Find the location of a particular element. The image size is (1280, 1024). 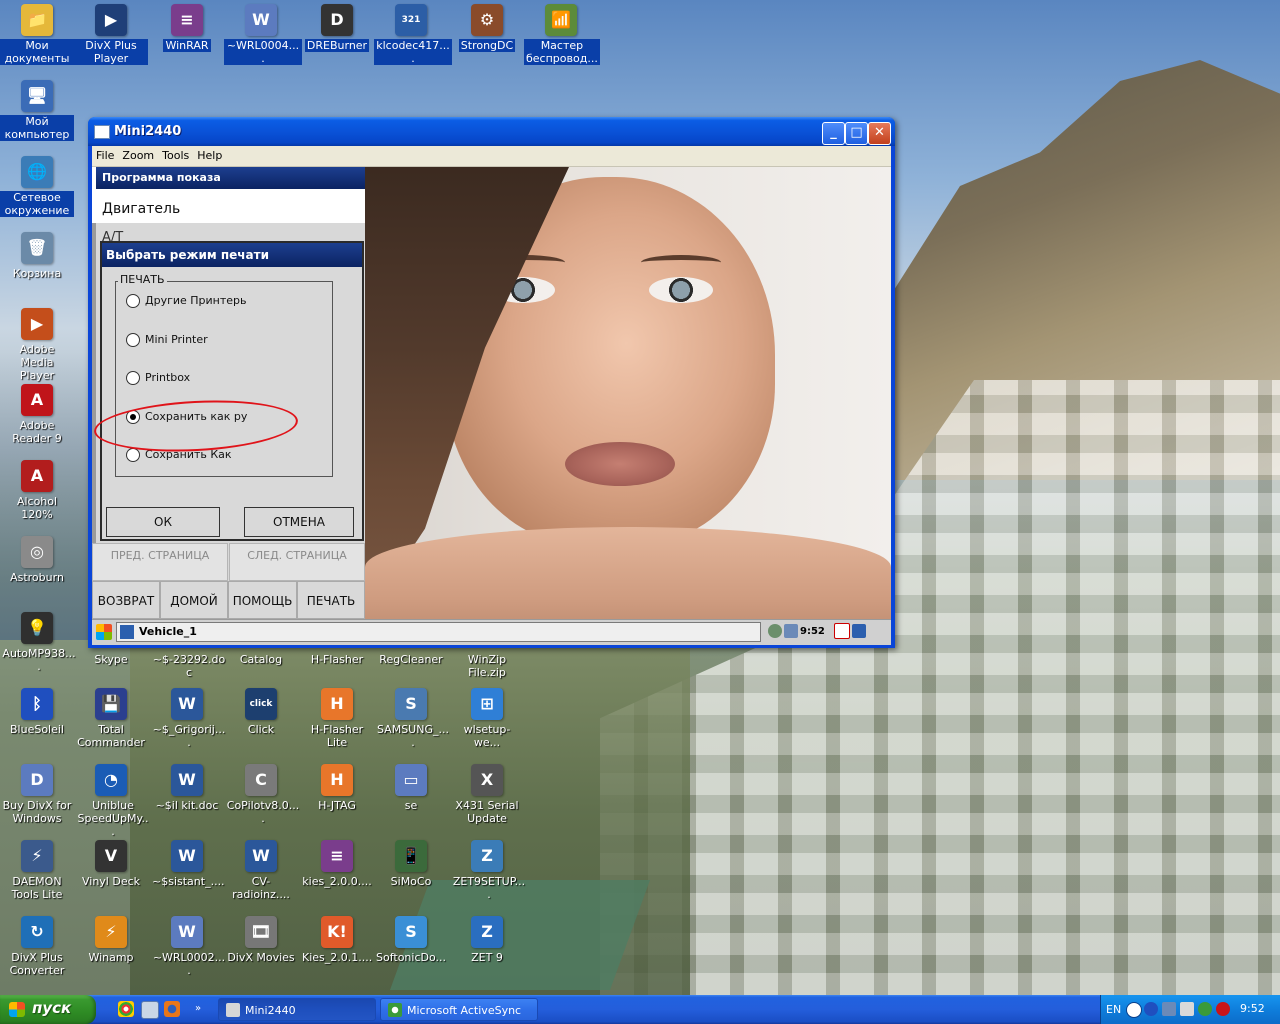

radio-mini-printer: Mini Printer is located at coordinates (167, 340).